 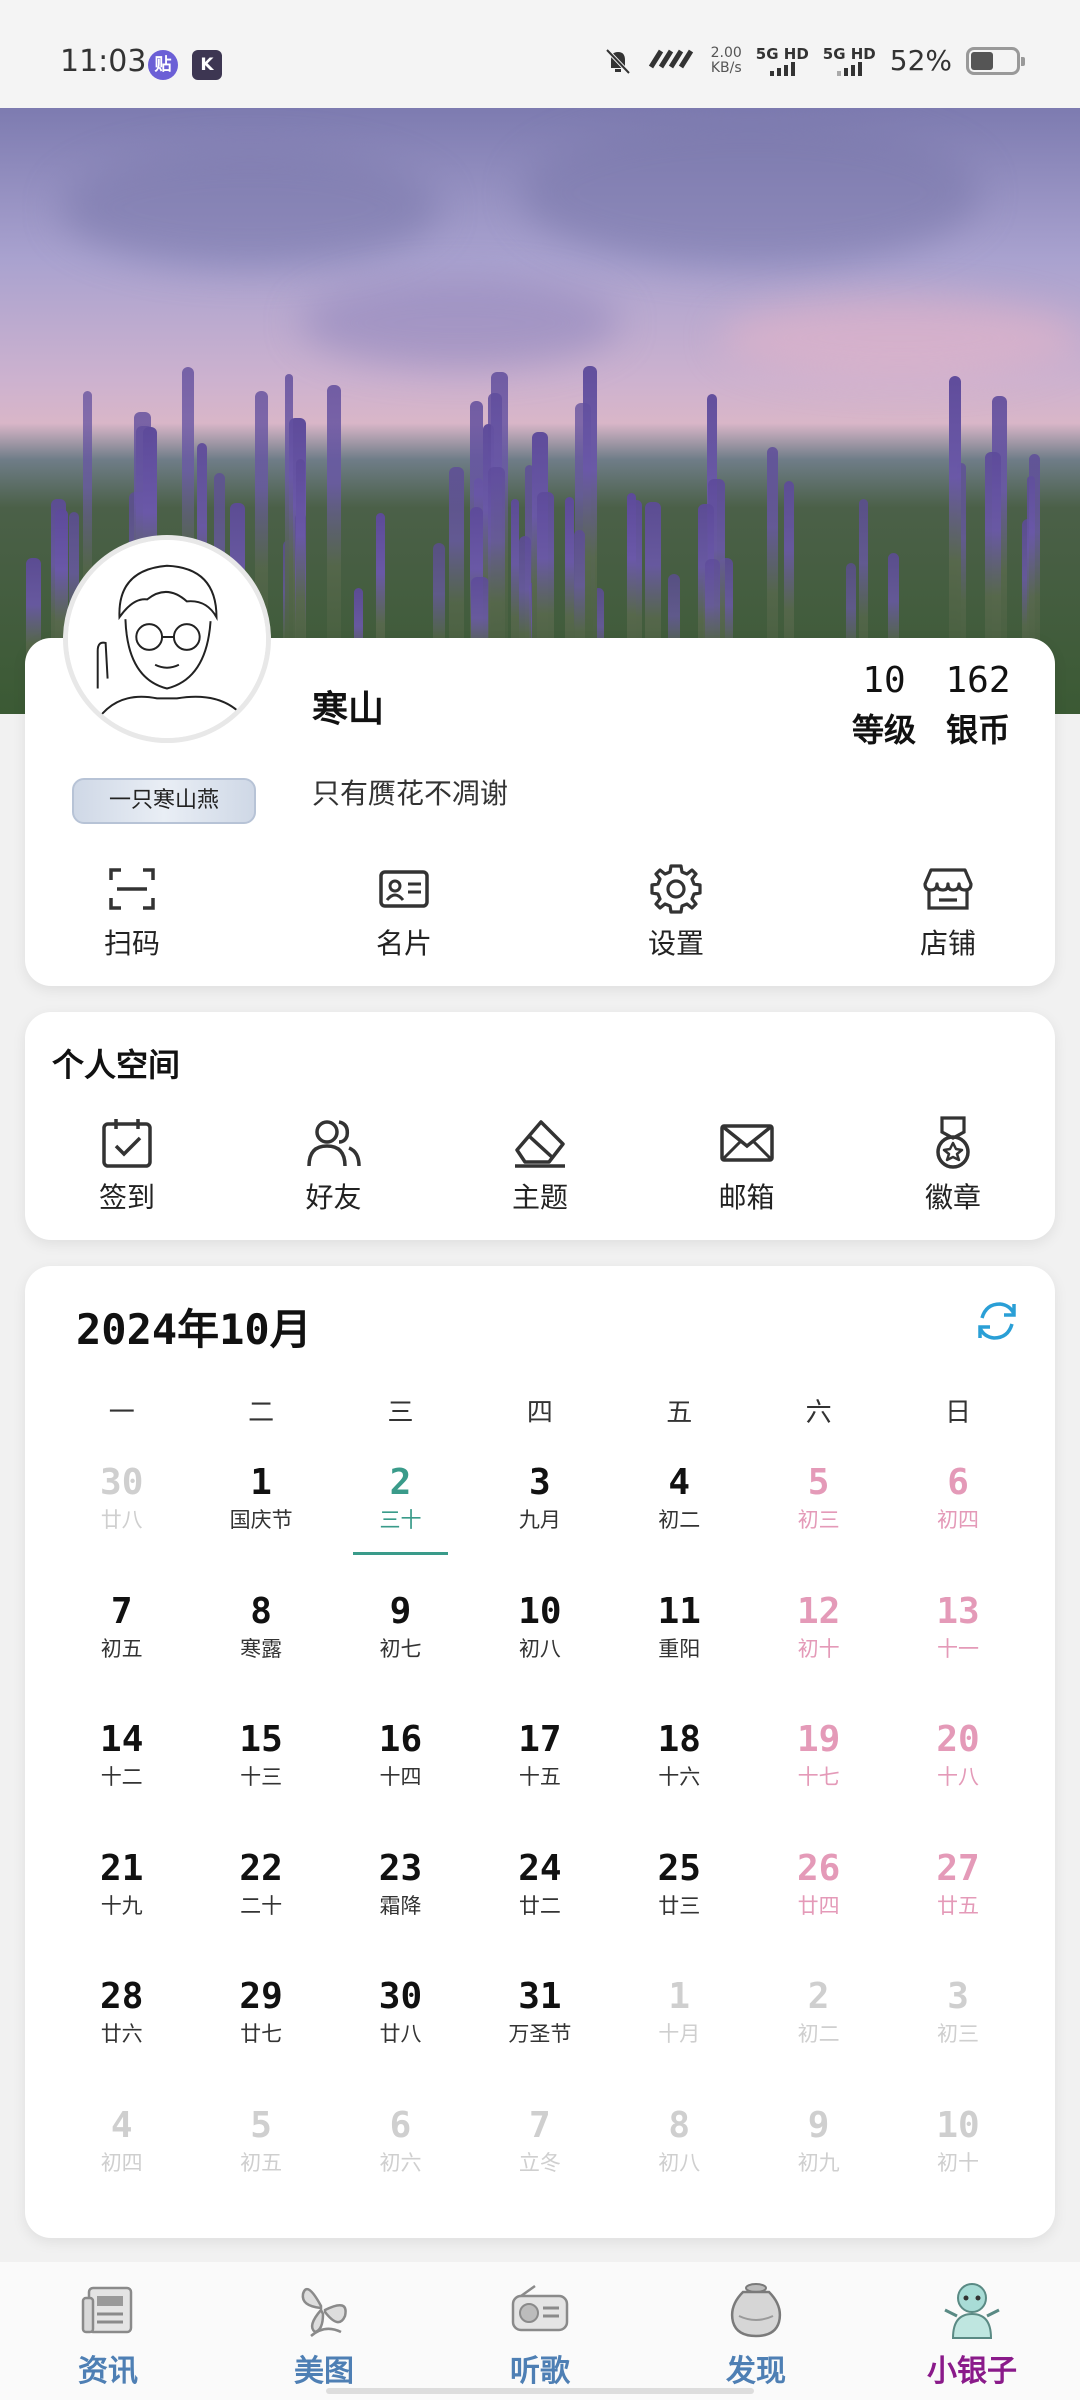 I want to click on theme-button: 主题, so click(x=540, y=1165).